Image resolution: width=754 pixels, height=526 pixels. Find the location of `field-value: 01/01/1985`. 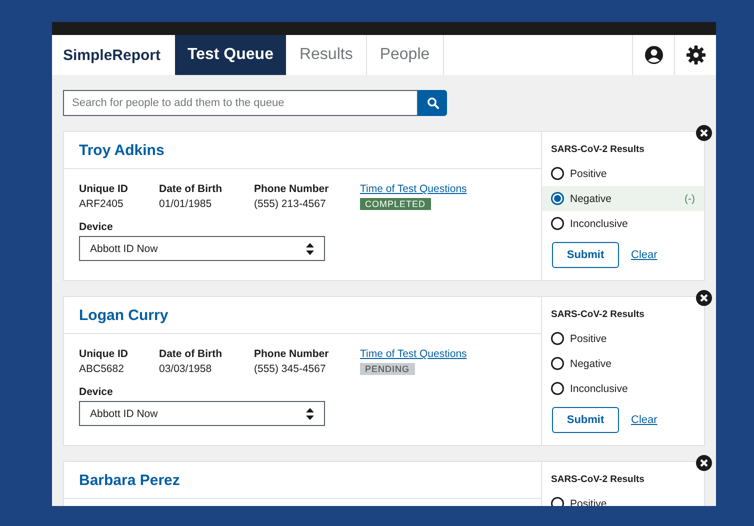

field-value: 01/01/1985 is located at coordinates (186, 204).